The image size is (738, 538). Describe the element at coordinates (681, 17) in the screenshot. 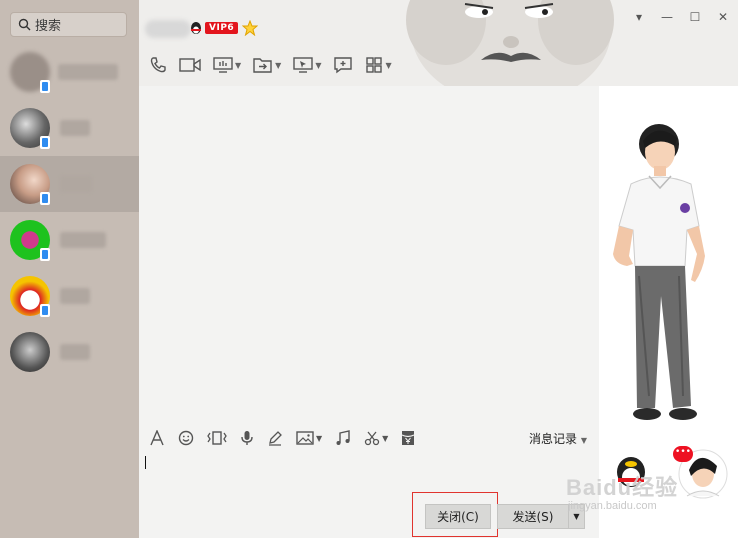

I see `window-controls: ▾ — ☐ ✕` at that location.